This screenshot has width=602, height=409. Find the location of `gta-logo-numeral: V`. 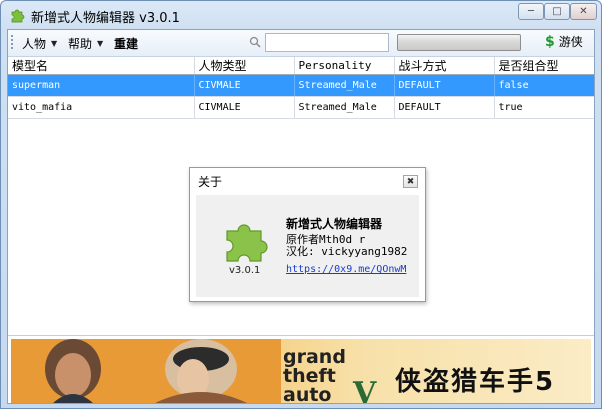

gta-logo-numeral: V is located at coordinates (364, 390).